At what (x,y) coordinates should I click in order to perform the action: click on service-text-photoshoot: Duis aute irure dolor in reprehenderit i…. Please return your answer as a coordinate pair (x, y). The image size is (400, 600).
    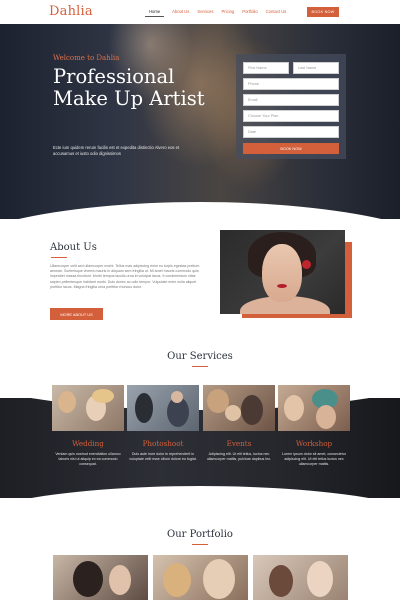
    Looking at the image, I should click on (163, 456).